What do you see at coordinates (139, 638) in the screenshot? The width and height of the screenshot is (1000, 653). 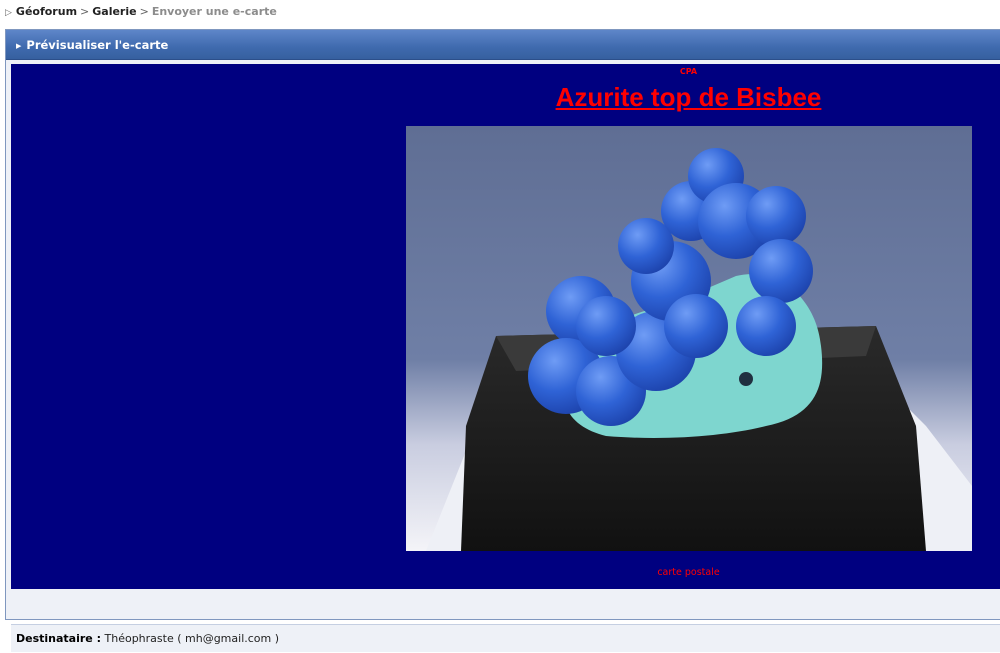 I see `recipient-name: Théophraste` at bounding box center [139, 638].